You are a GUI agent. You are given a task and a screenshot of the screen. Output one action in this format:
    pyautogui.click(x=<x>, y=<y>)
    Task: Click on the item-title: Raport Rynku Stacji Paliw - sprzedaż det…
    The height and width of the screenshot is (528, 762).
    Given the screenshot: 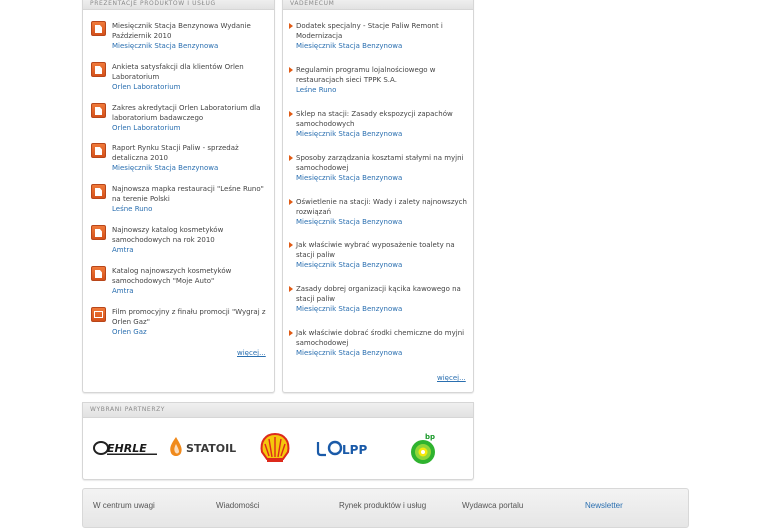 What is the action you would take?
    pyautogui.click(x=189, y=153)
    